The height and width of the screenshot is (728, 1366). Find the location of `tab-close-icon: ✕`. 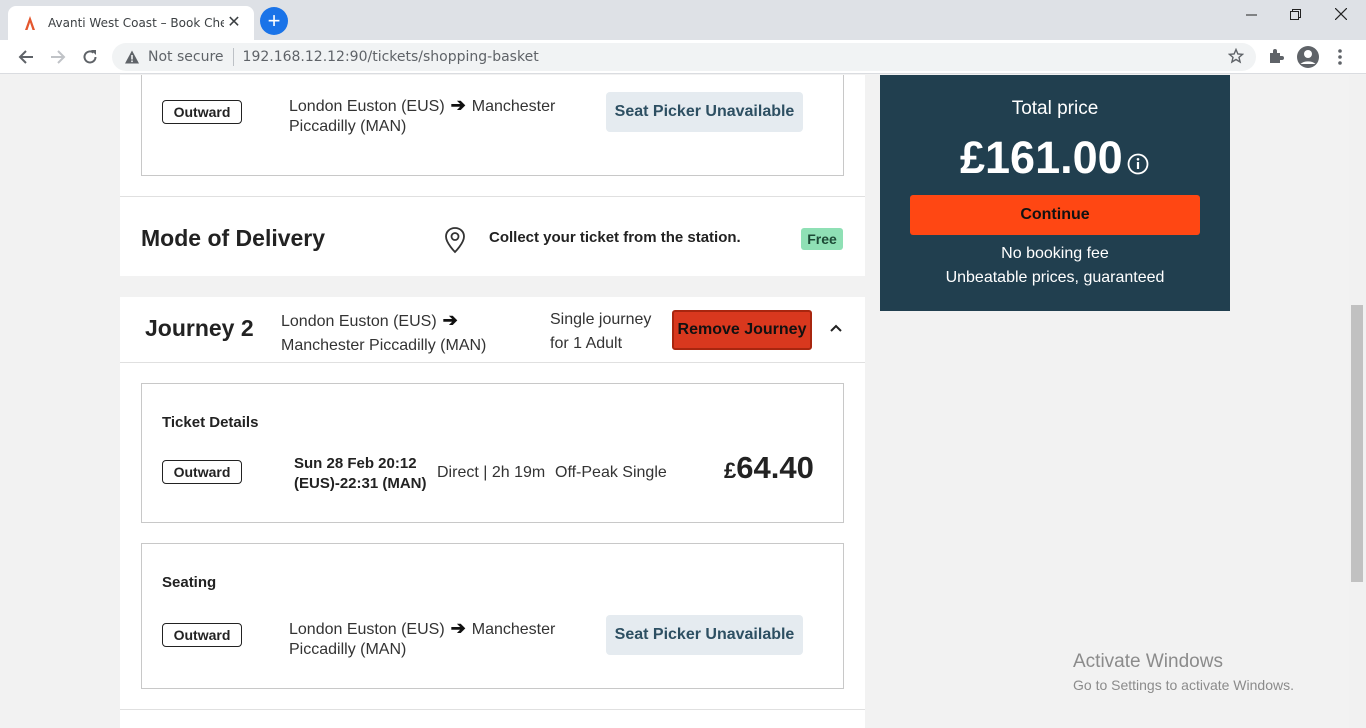

tab-close-icon: ✕ is located at coordinates (234, 23).